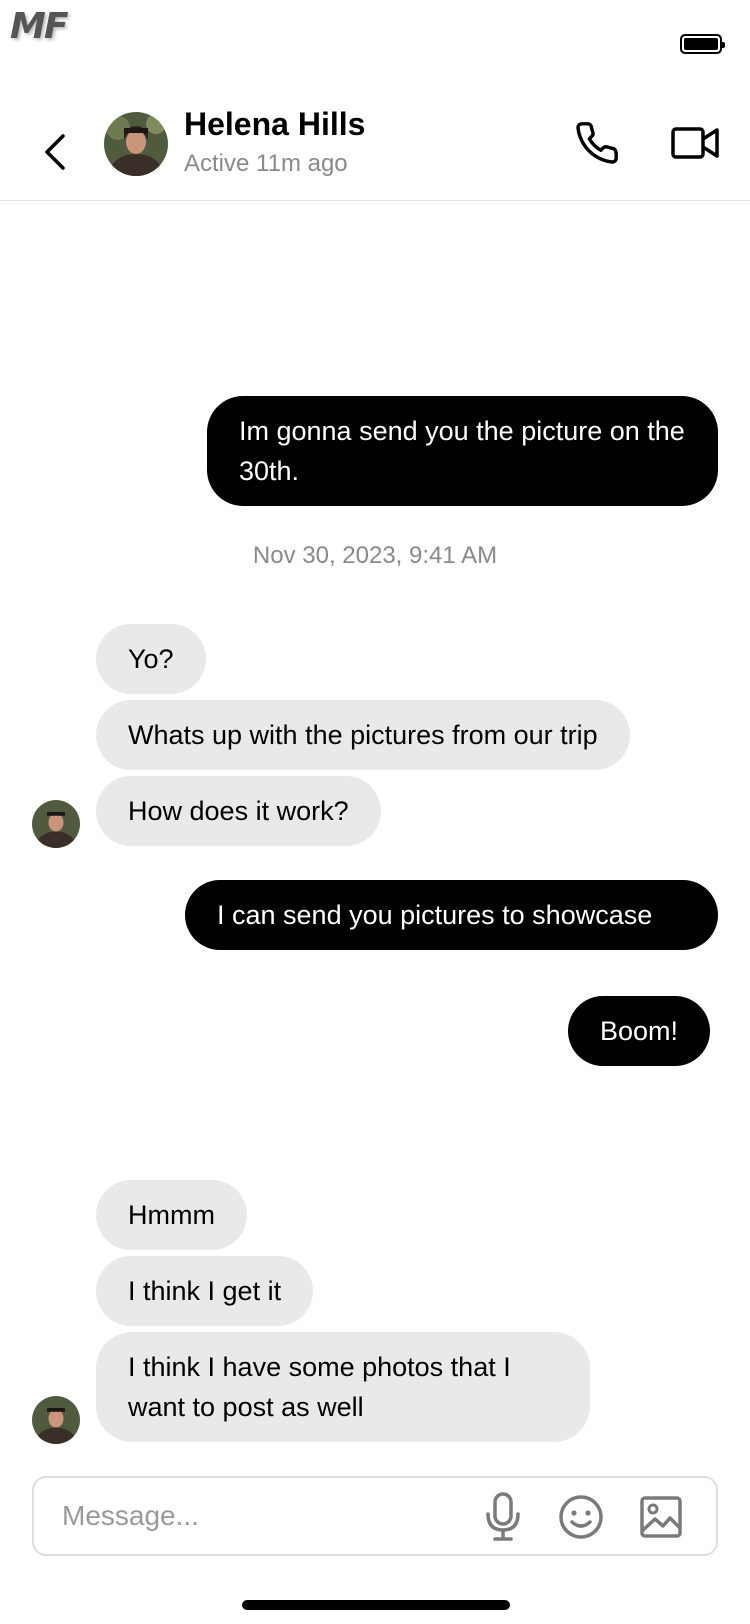  I want to click on smiley-icon, so click(581, 1517).